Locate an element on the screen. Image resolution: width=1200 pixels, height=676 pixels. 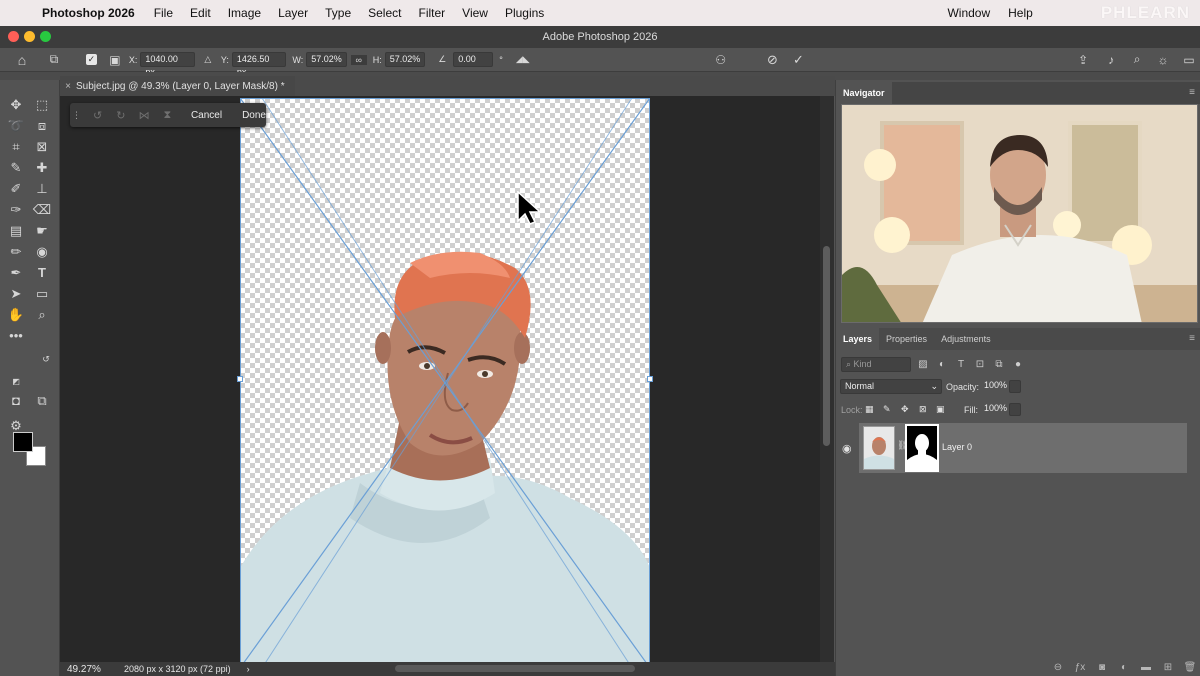
eraser-tool-icon: ⌫ is located at coordinates (42, 210).